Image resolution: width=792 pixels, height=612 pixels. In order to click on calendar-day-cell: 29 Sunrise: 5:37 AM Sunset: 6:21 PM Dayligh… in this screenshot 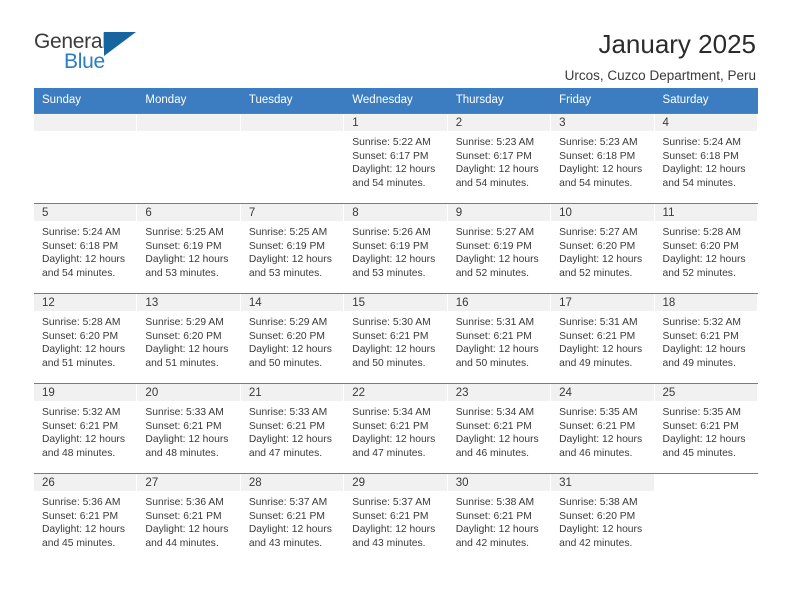, I will do `click(396, 518)`.